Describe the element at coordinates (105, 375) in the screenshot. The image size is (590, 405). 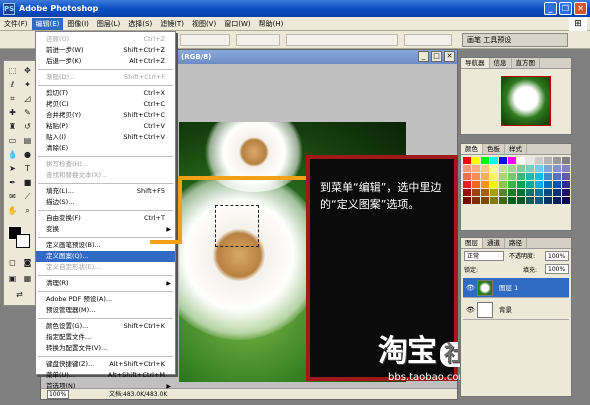
I see `edit-menu-item: 菜单(U)... Alt+Shift+Ctrl+M` at that location.